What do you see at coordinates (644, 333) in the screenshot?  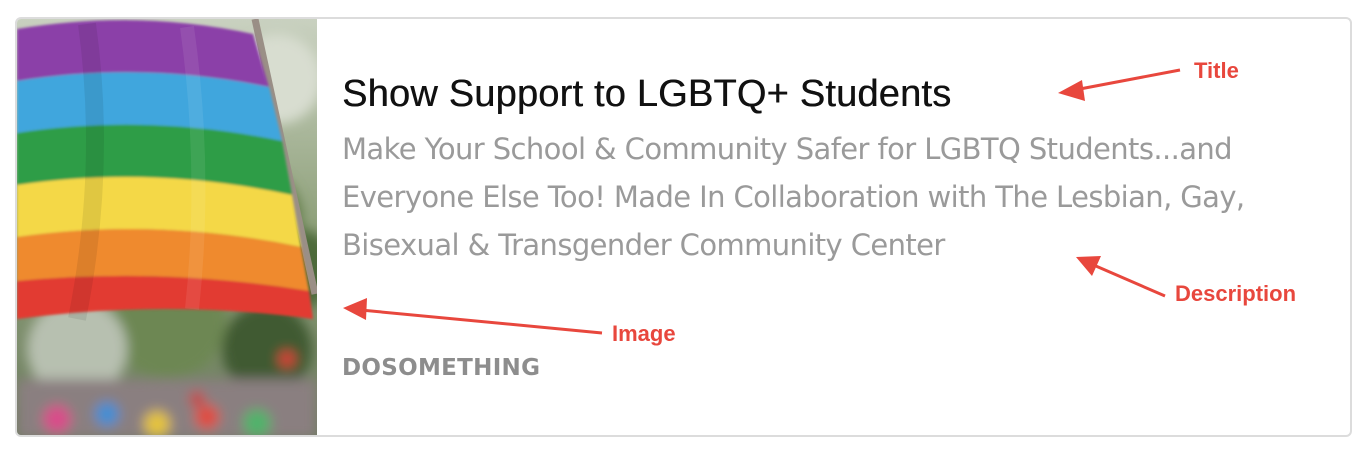 I see `annotation-image-label: Image` at bounding box center [644, 333].